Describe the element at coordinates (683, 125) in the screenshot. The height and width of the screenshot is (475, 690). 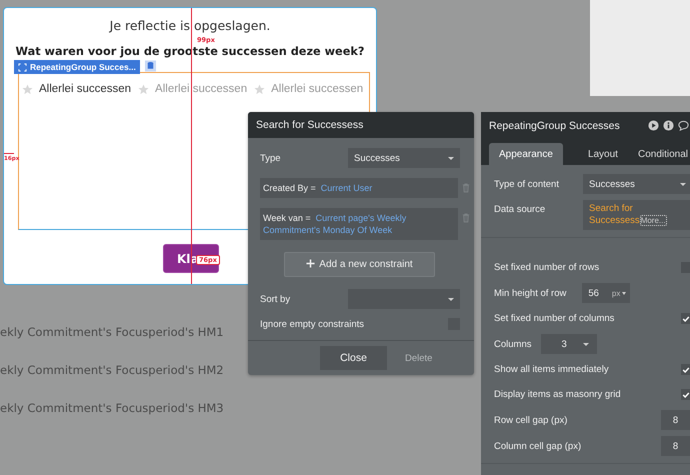
I see `comment-icon` at that location.